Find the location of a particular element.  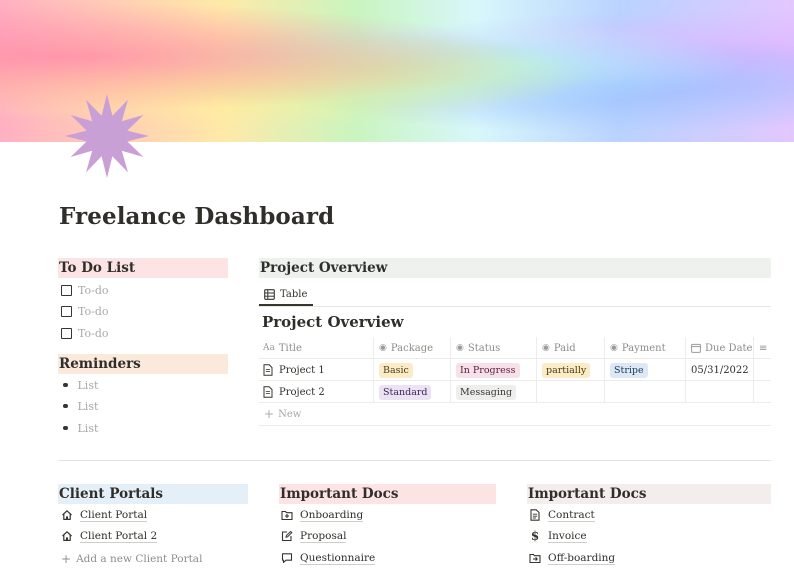

package-cell: Standard is located at coordinates (411, 392).